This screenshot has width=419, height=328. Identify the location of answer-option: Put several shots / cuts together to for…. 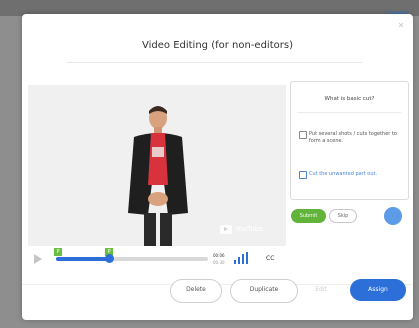
(349, 138).